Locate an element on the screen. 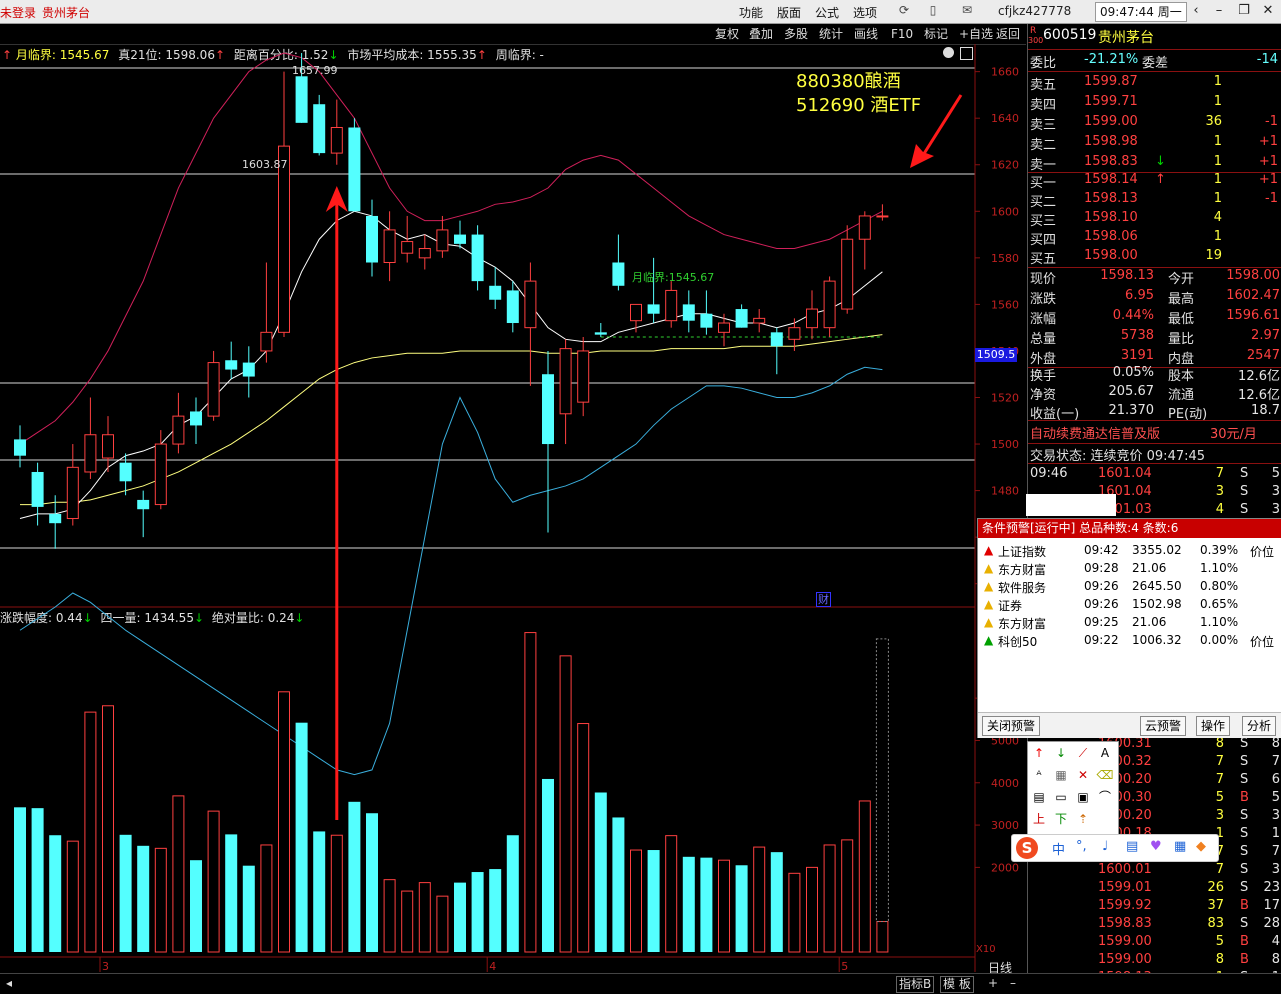  alert-row: ▲ 证券 09:26 1502.98 0.65% is located at coordinates (1129, 604).